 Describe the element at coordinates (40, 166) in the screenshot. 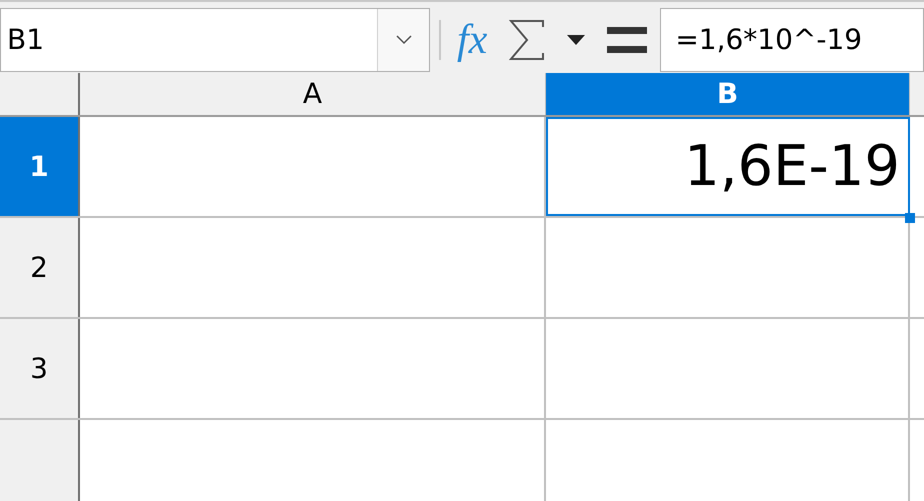

I see `row-header: 1` at that location.